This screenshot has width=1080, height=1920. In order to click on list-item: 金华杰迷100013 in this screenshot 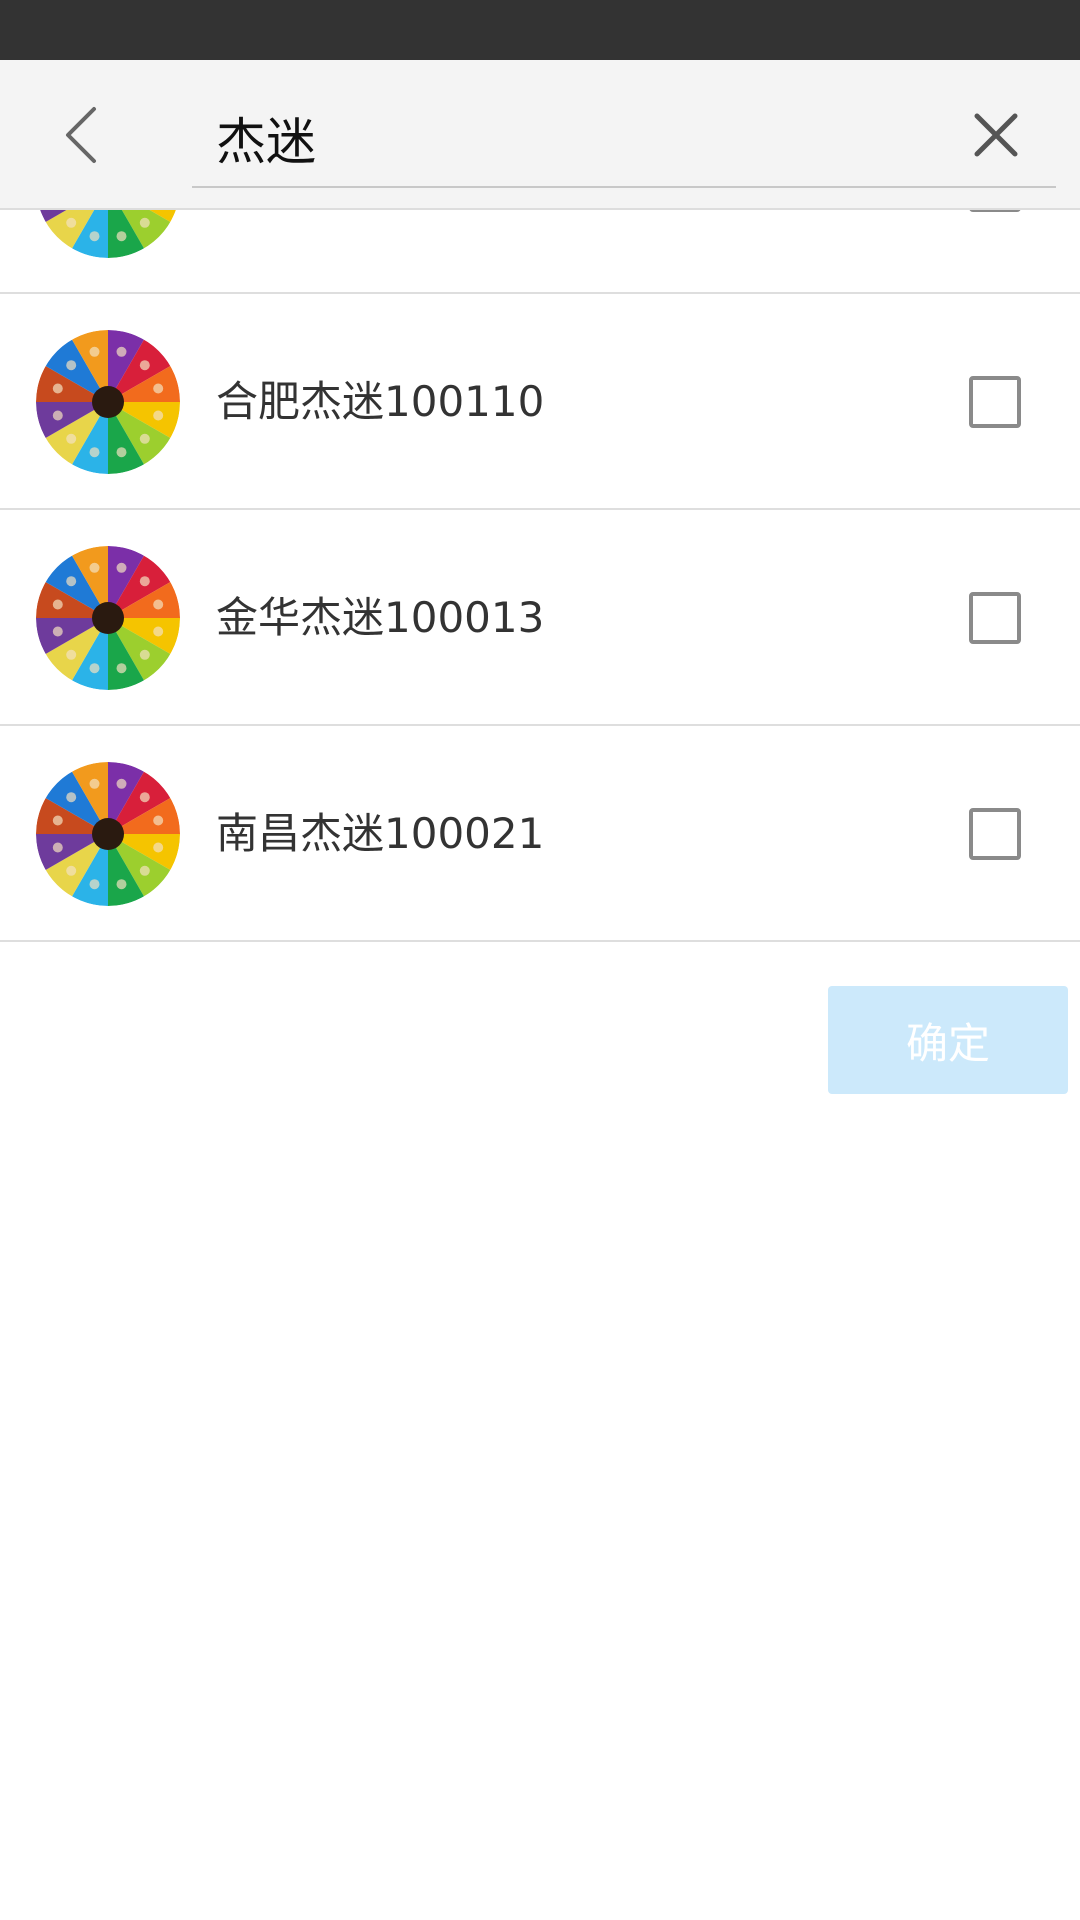, I will do `click(540, 618)`.